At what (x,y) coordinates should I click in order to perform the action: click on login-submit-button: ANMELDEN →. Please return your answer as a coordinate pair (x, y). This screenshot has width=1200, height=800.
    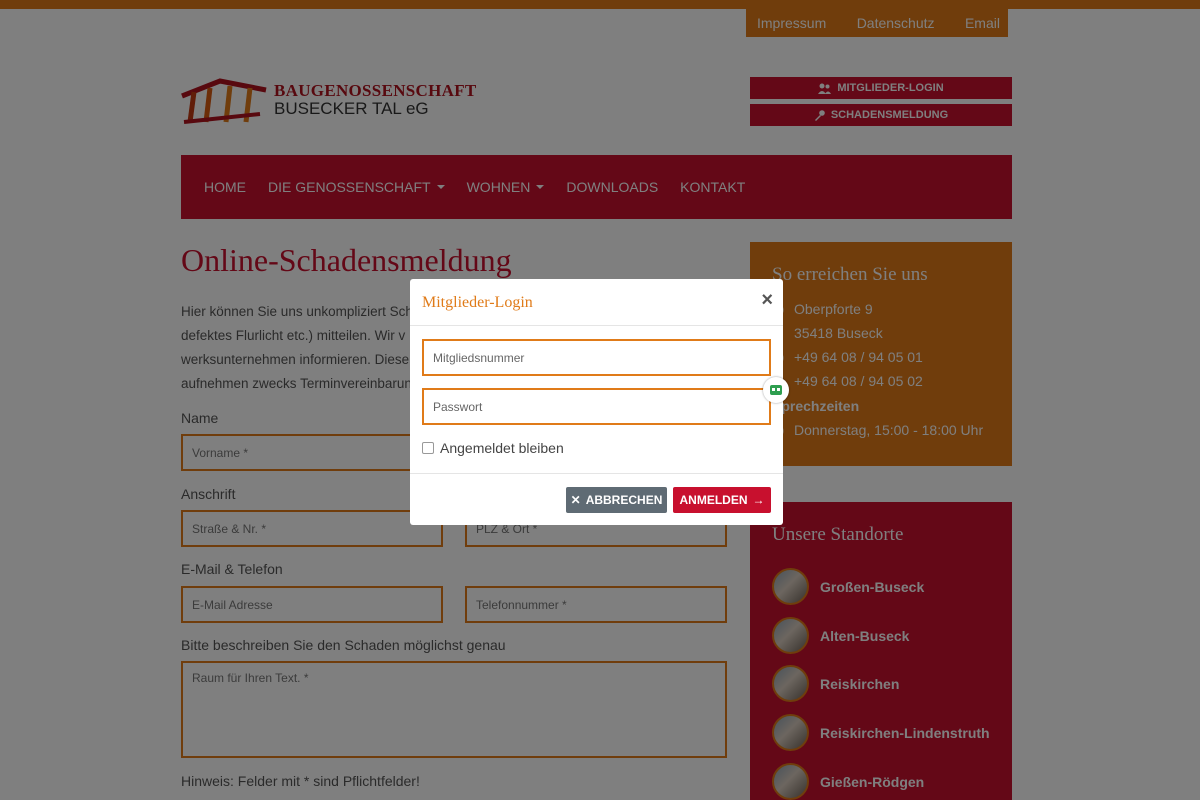
    Looking at the image, I should click on (722, 500).